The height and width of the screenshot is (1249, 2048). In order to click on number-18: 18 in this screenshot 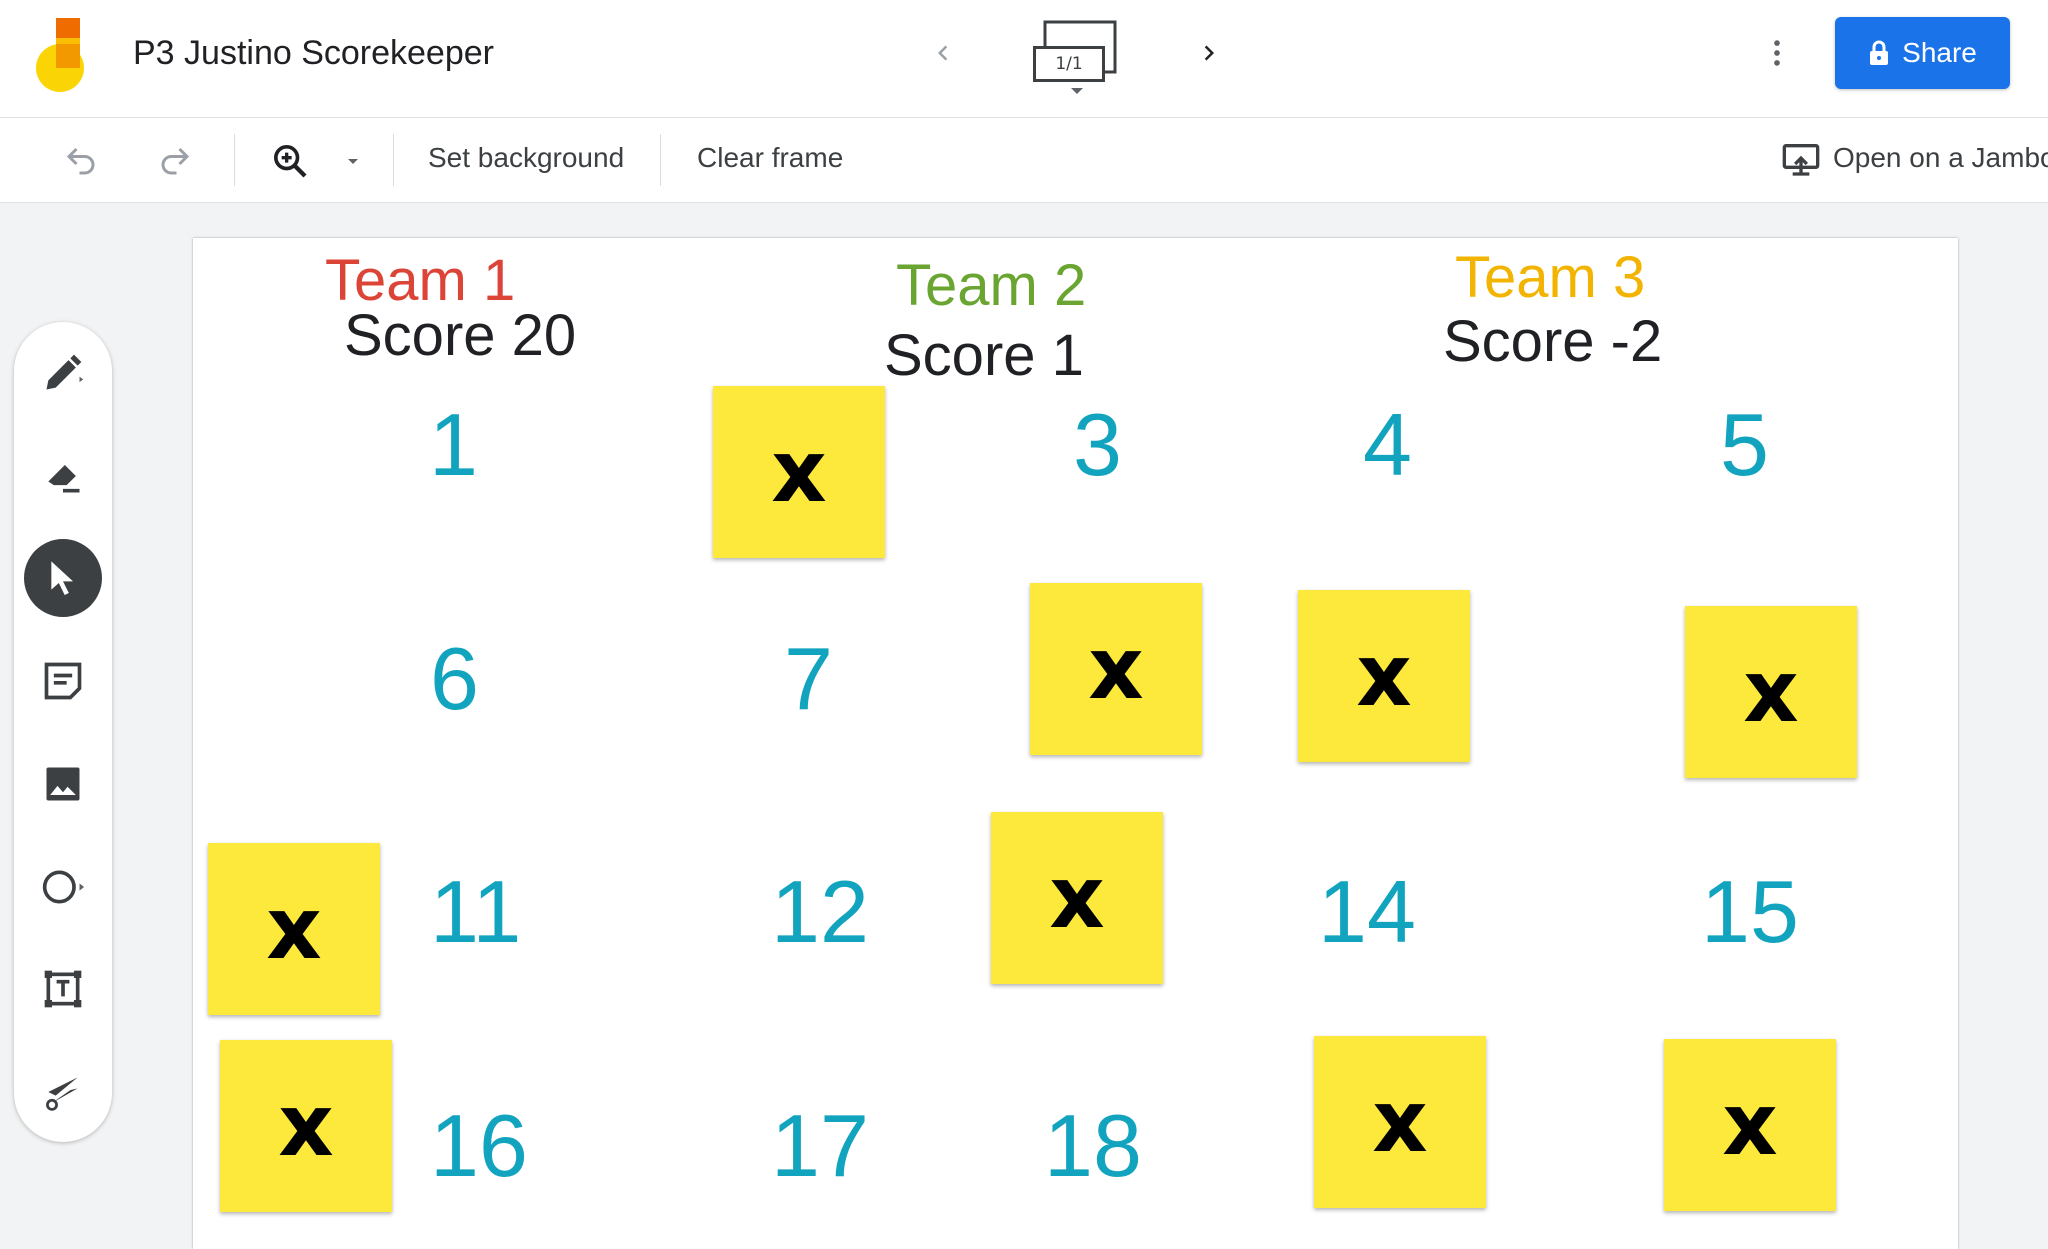, I will do `click(1093, 1146)`.